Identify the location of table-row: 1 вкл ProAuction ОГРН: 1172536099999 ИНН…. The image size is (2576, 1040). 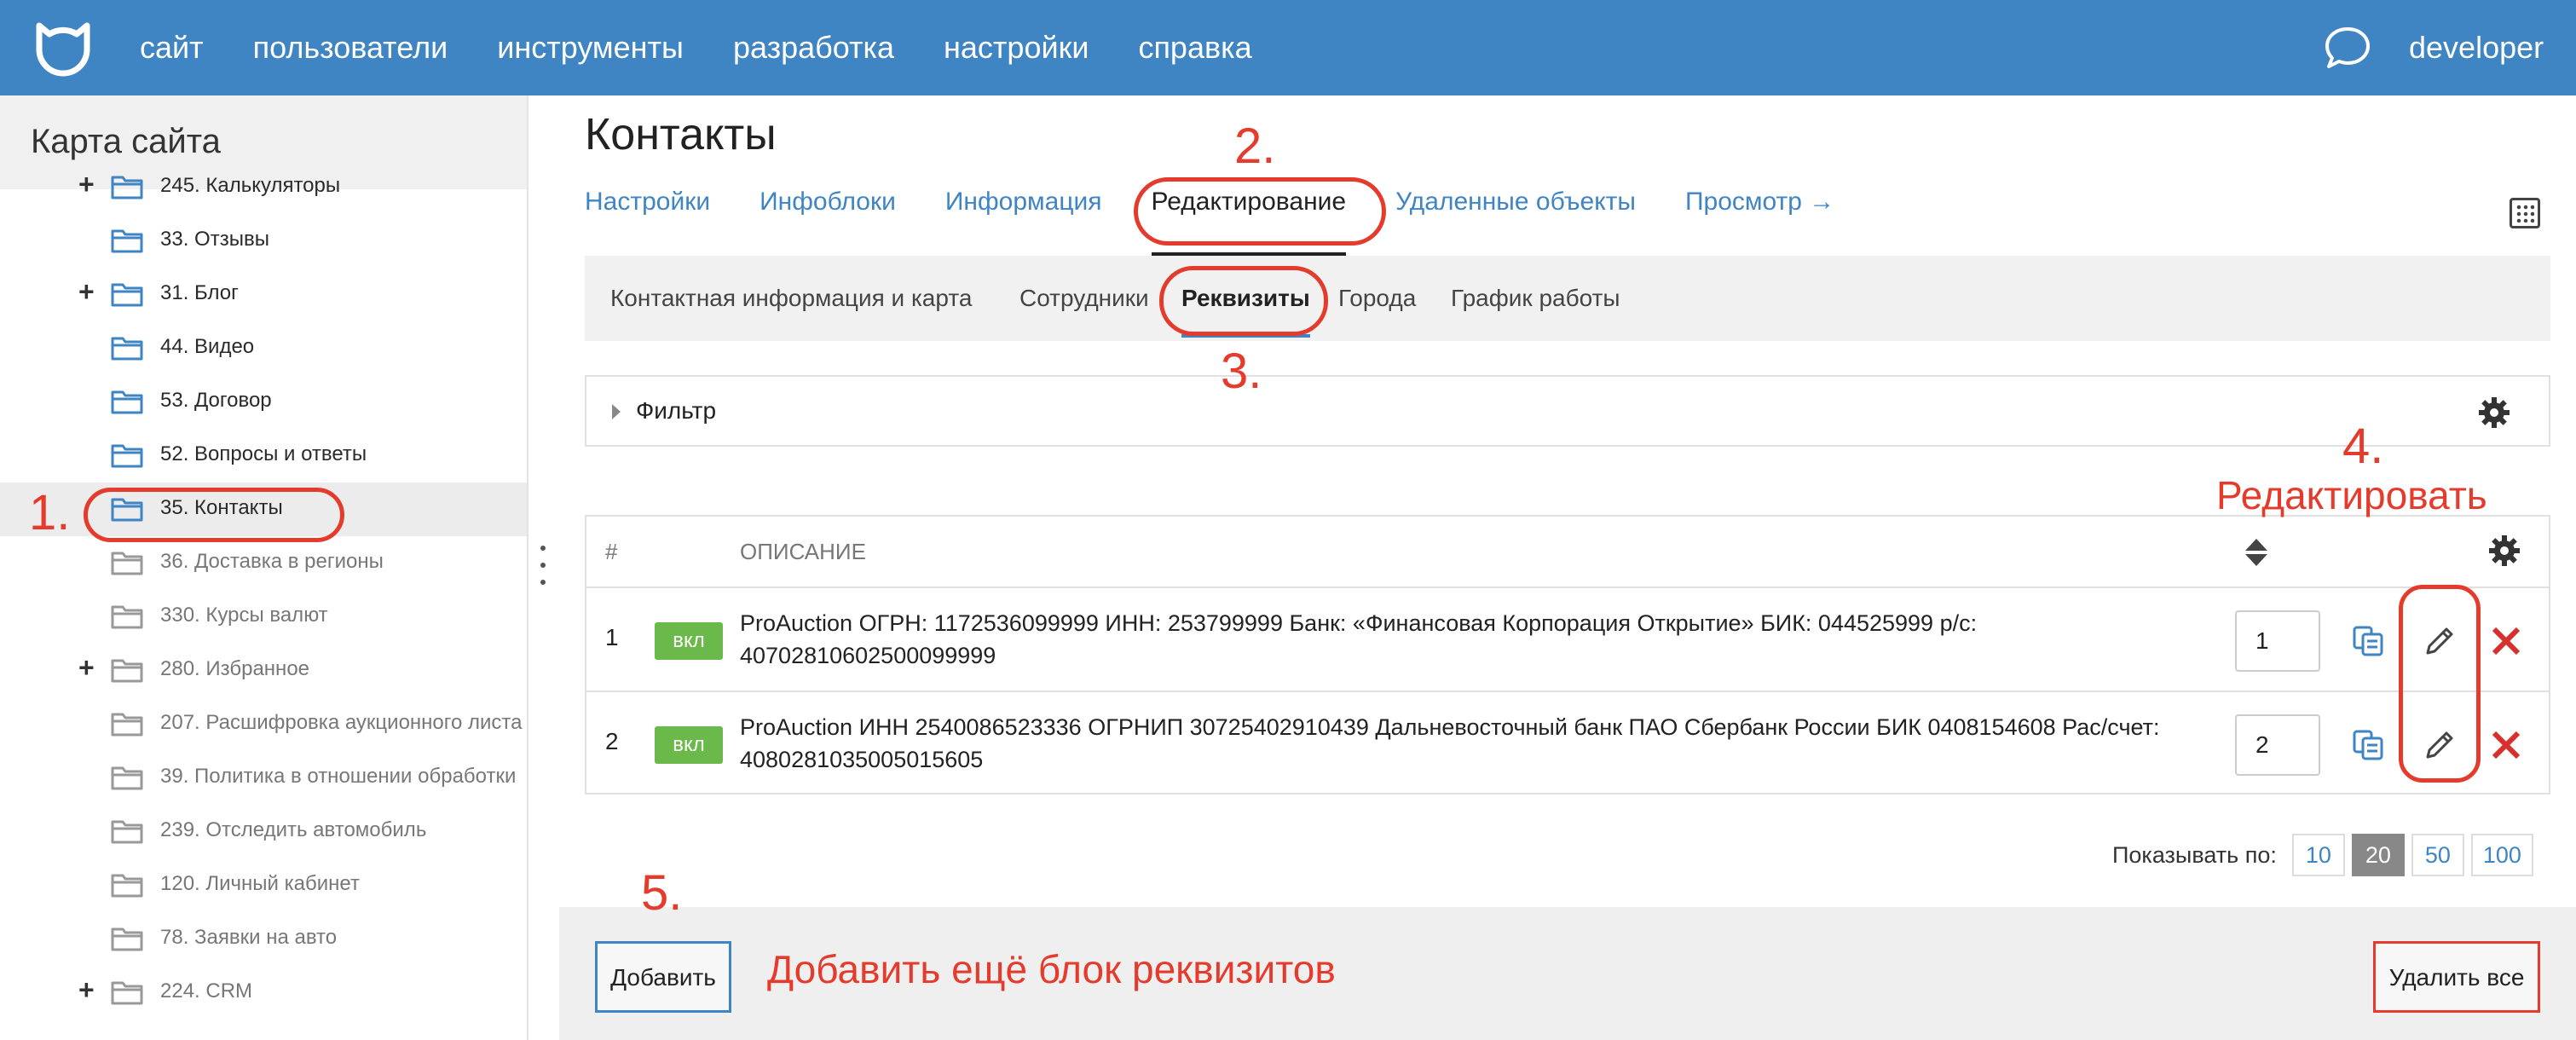
(1567, 640).